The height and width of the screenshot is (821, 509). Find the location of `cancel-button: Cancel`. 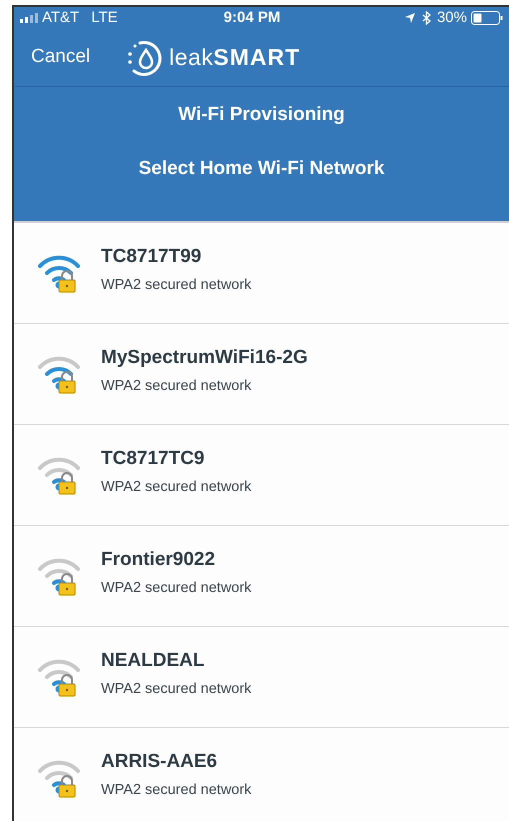

cancel-button: Cancel is located at coordinates (60, 57).